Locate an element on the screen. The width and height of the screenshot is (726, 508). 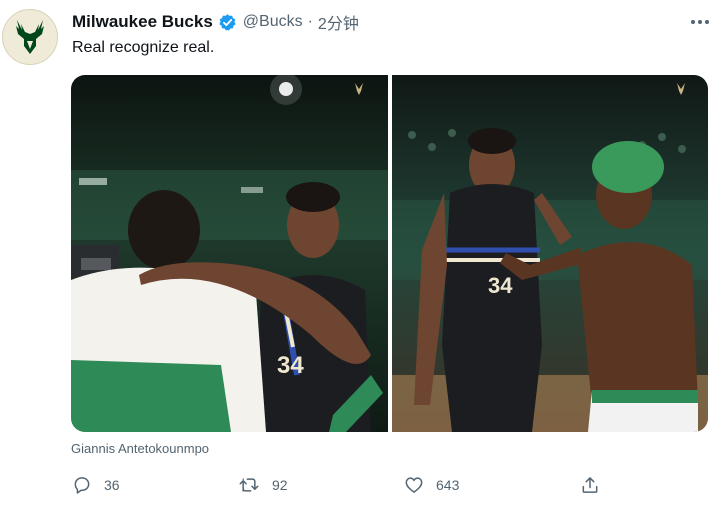
jersey-number-right: 34 is located at coordinates (500, 285).